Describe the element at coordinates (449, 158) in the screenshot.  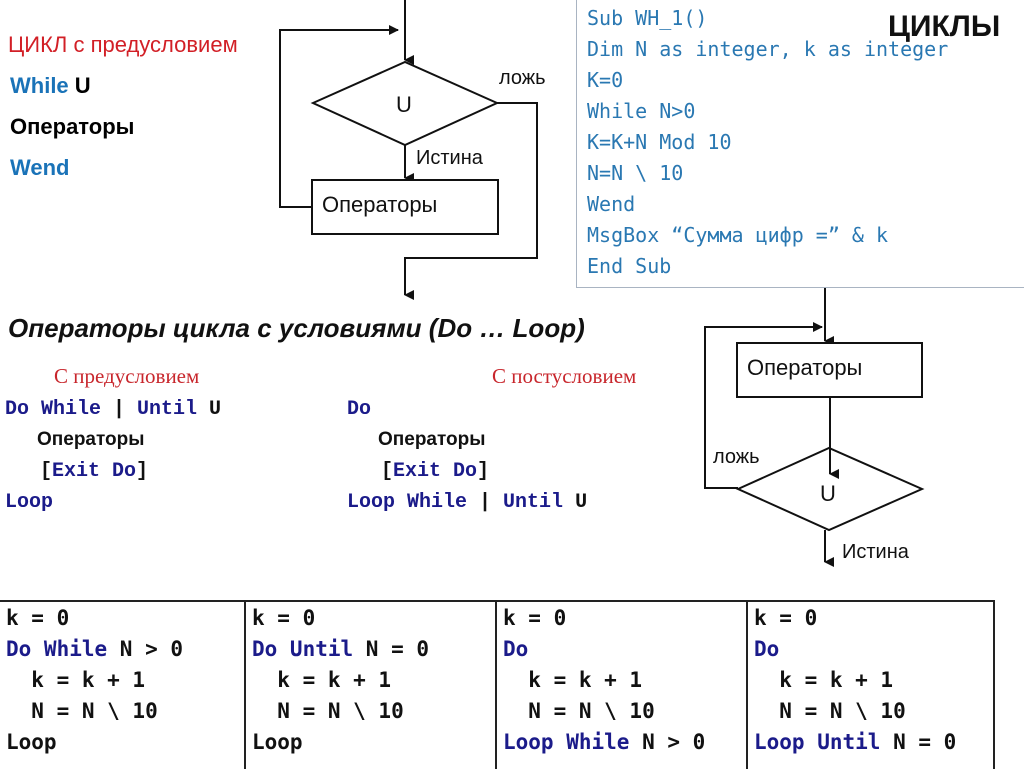
I see `pre-true-label: Истина` at that location.